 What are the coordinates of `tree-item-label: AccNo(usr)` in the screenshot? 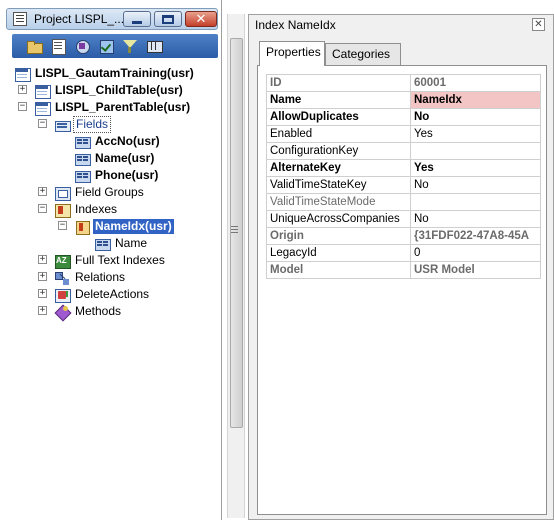 It's located at (127, 141).